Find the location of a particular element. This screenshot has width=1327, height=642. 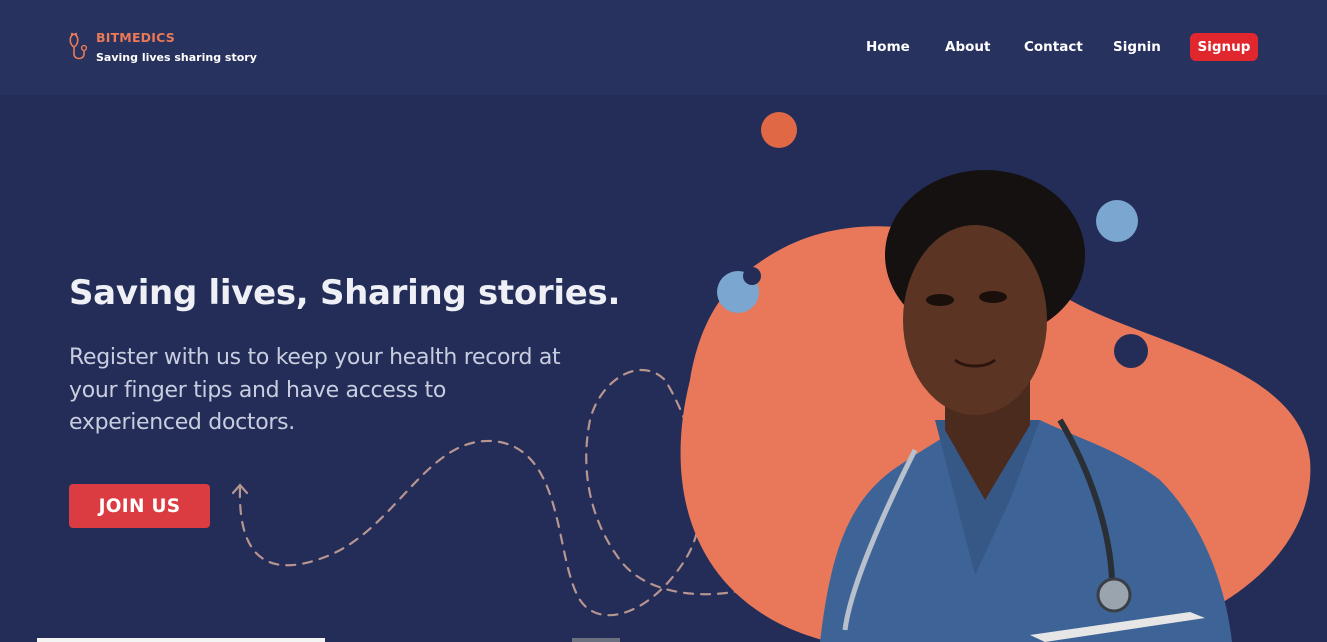

scroll-indicator-thumb is located at coordinates (596, 640).